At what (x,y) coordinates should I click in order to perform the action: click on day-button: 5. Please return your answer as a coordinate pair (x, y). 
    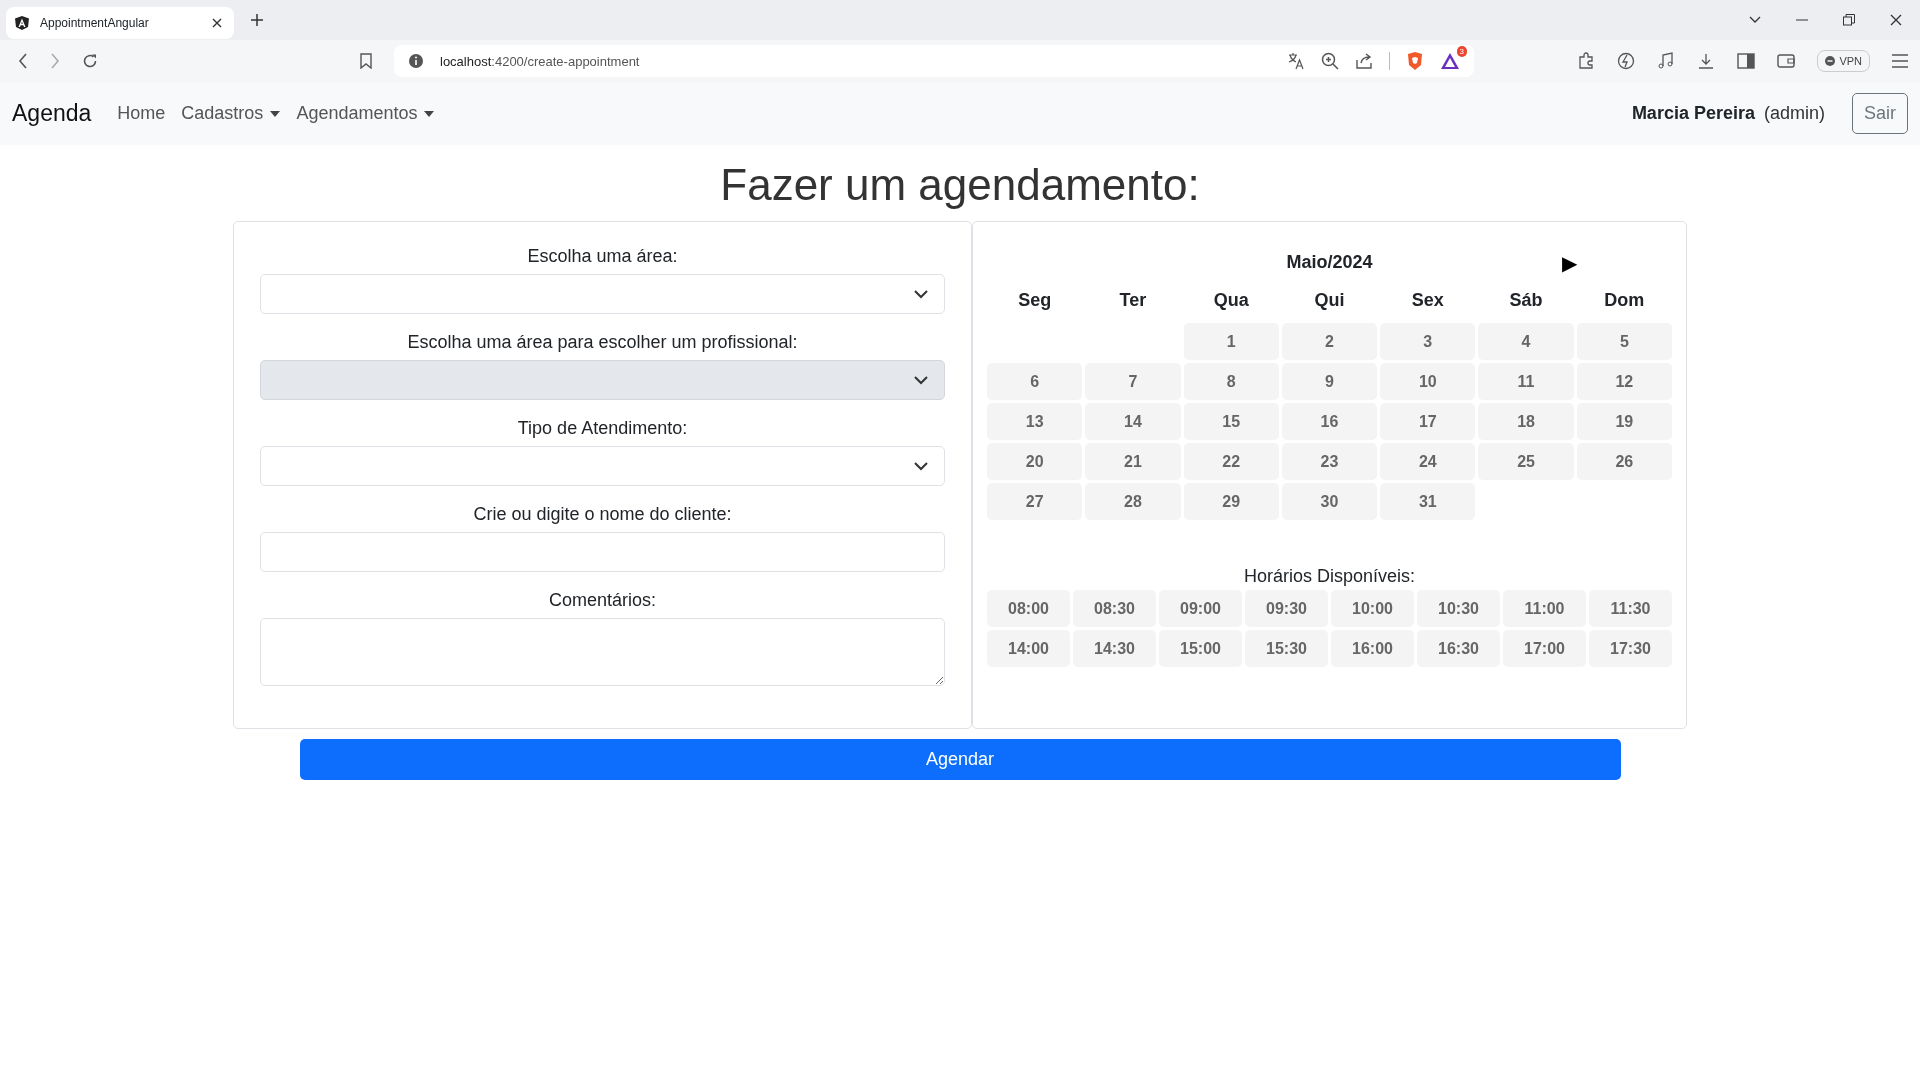
    Looking at the image, I should click on (1624, 341).